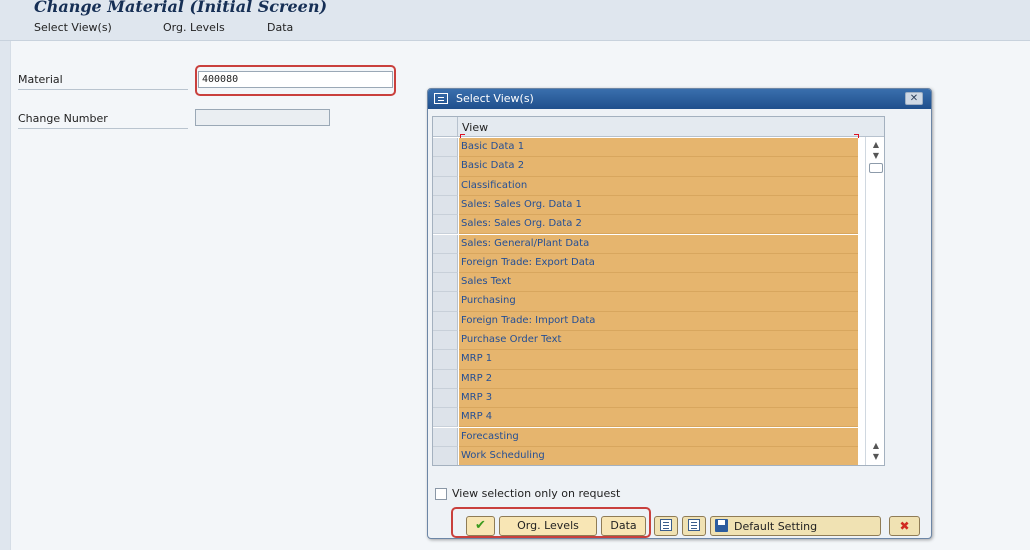 Image resolution: width=1030 pixels, height=550 pixels. I want to click on table-row: MRP 2, so click(658, 379).